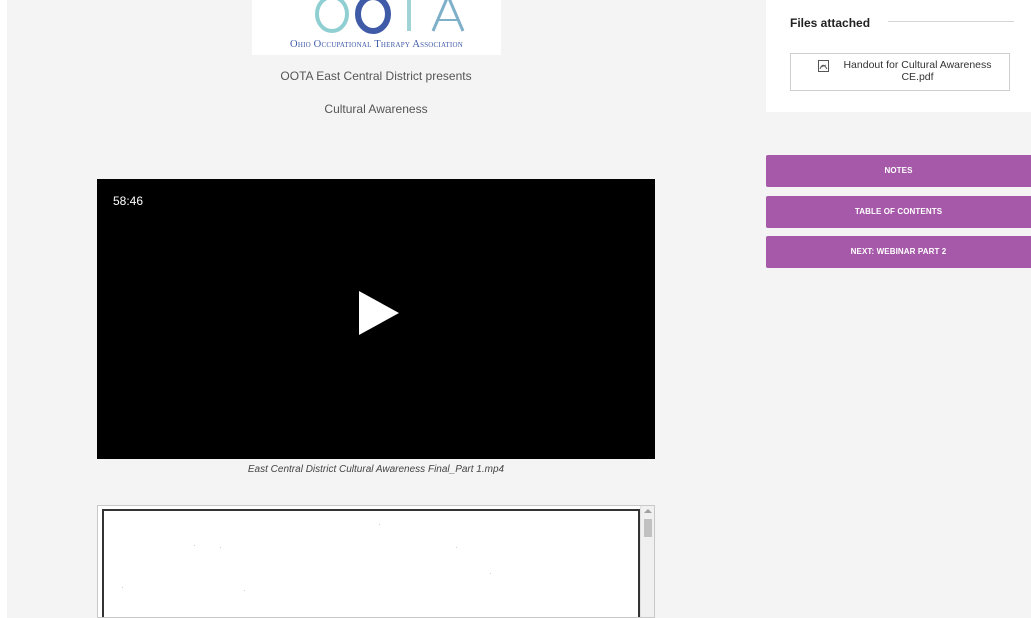  What do you see at coordinates (379, 313) in the screenshot?
I see `play-icon` at bounding box center [379, 313].